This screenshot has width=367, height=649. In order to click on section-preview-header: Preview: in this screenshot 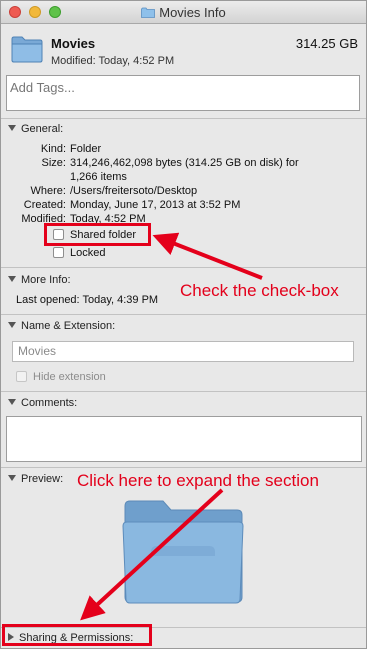, I will do `click(35, 479)`.